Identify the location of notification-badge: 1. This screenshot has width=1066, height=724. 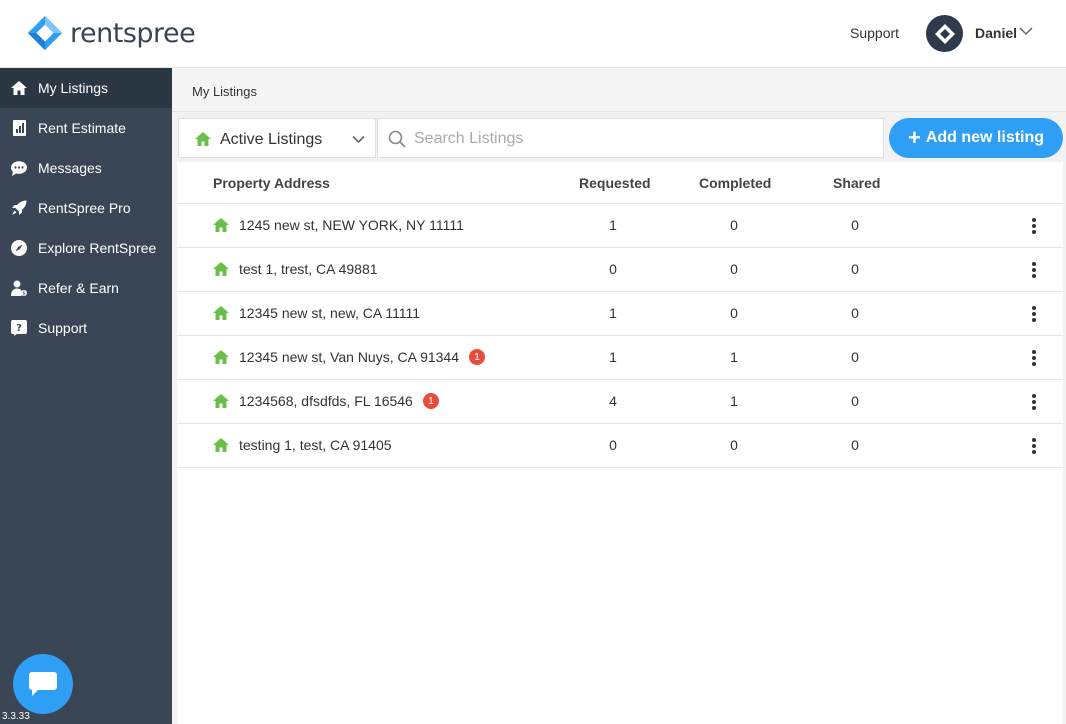
(430, 401).